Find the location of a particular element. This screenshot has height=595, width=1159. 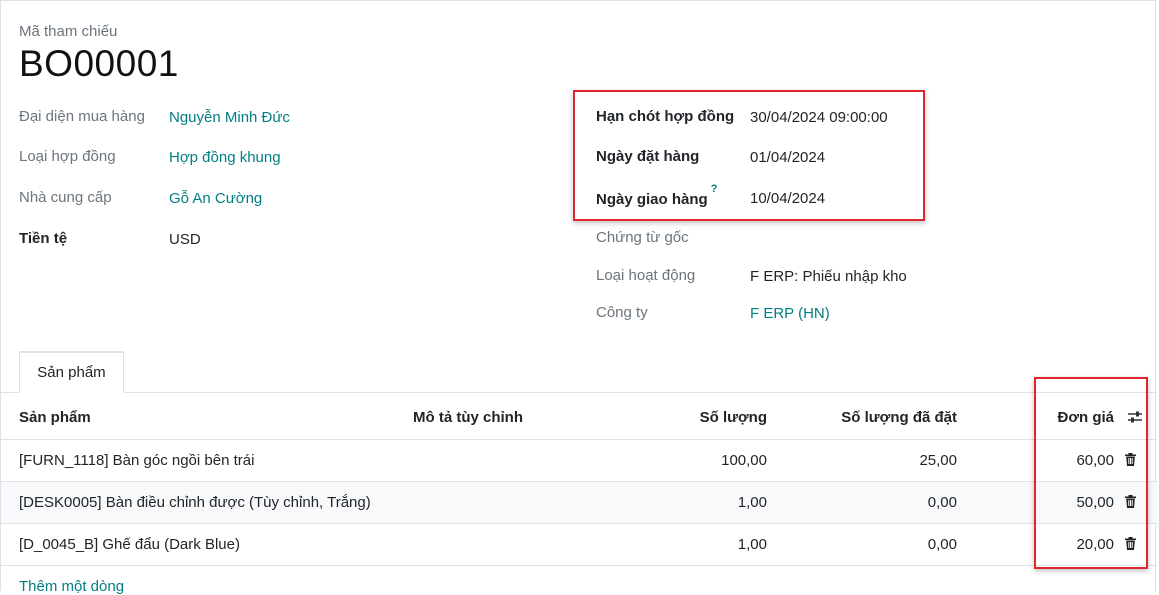

company-label: Công ty is located at coordinates (622, 312).